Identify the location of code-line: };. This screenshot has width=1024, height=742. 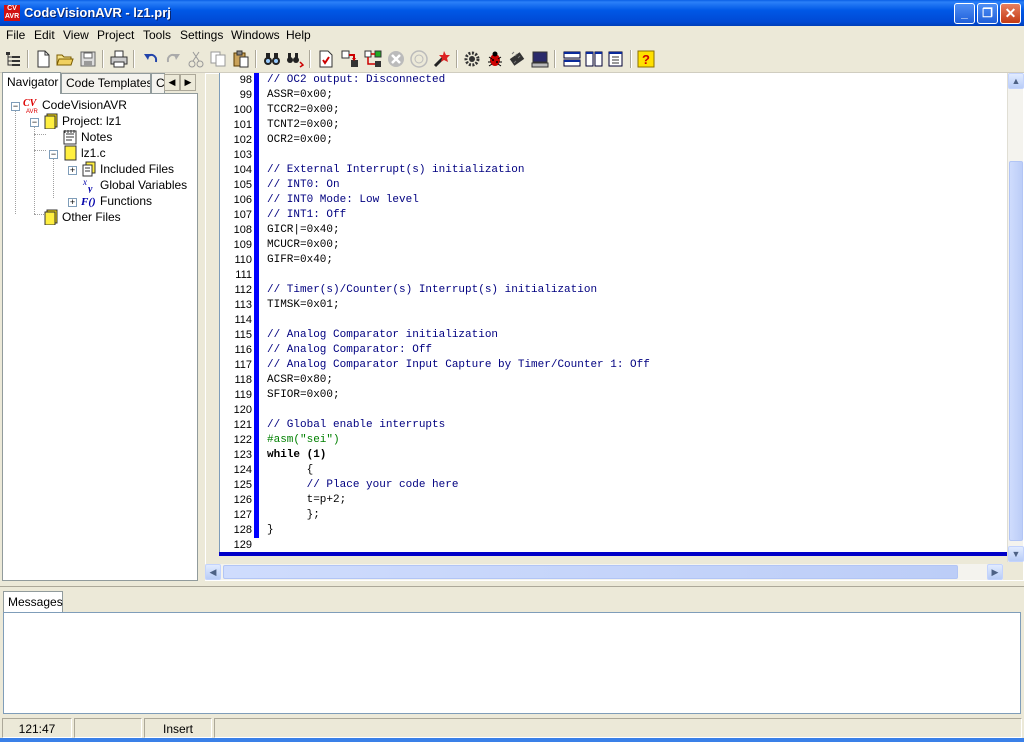
(293, 515).